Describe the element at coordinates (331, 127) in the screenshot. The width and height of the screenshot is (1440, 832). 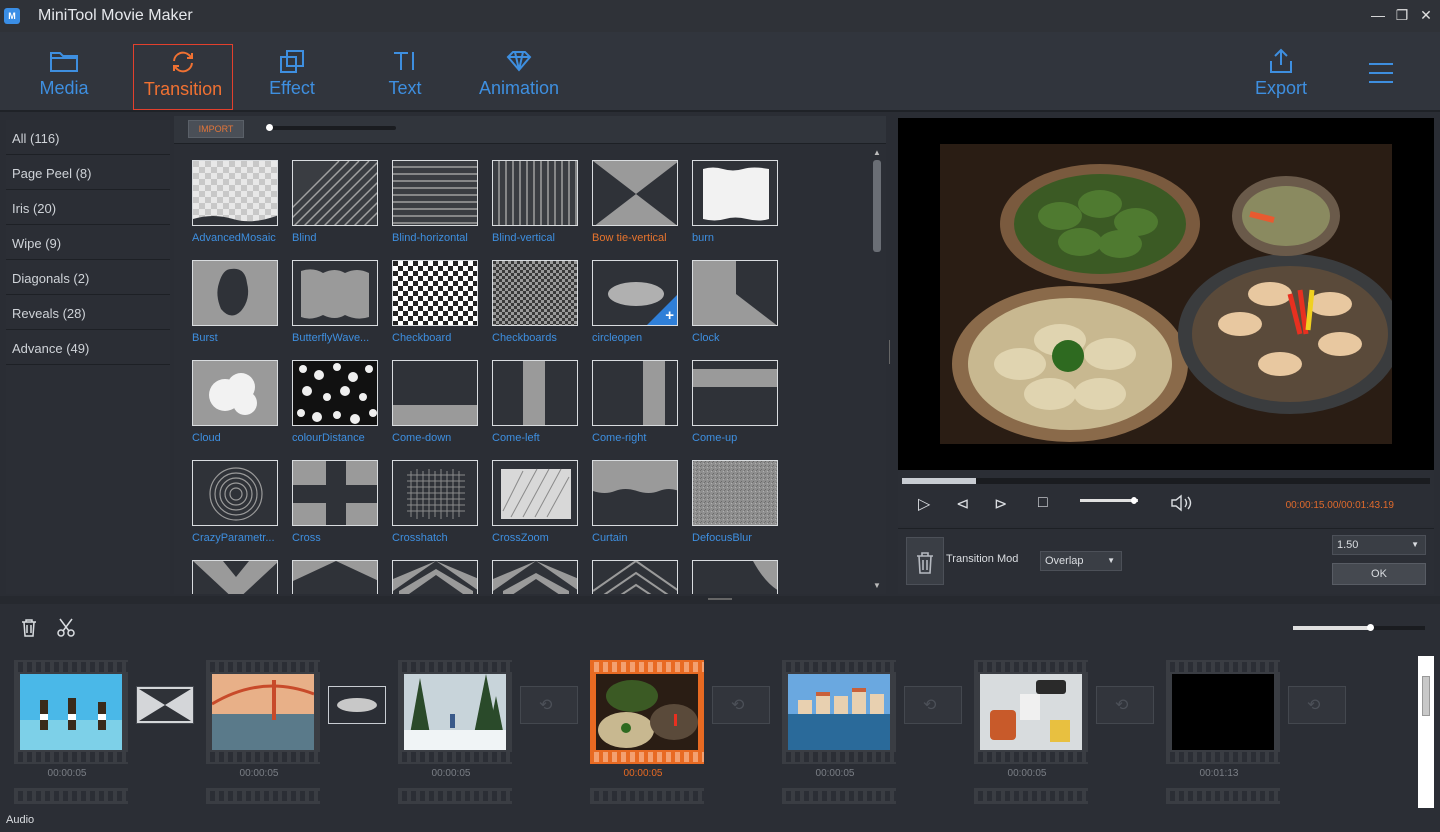
I see `thumbnail-size-slider` at that location.